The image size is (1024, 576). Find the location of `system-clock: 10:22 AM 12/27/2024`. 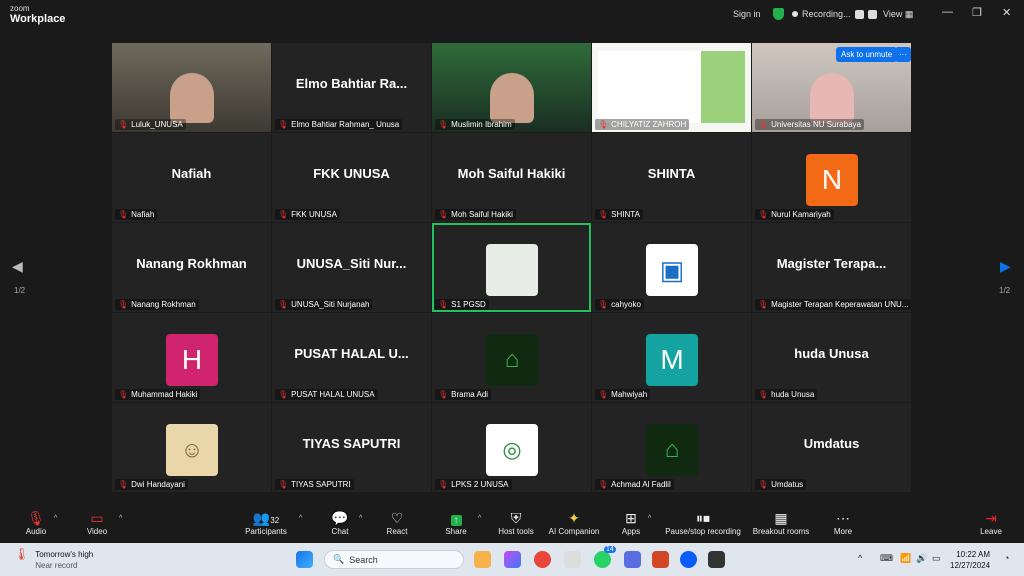

system-clock: 10:22 AM 12/27/2024 is located at coordinates (970, 560).